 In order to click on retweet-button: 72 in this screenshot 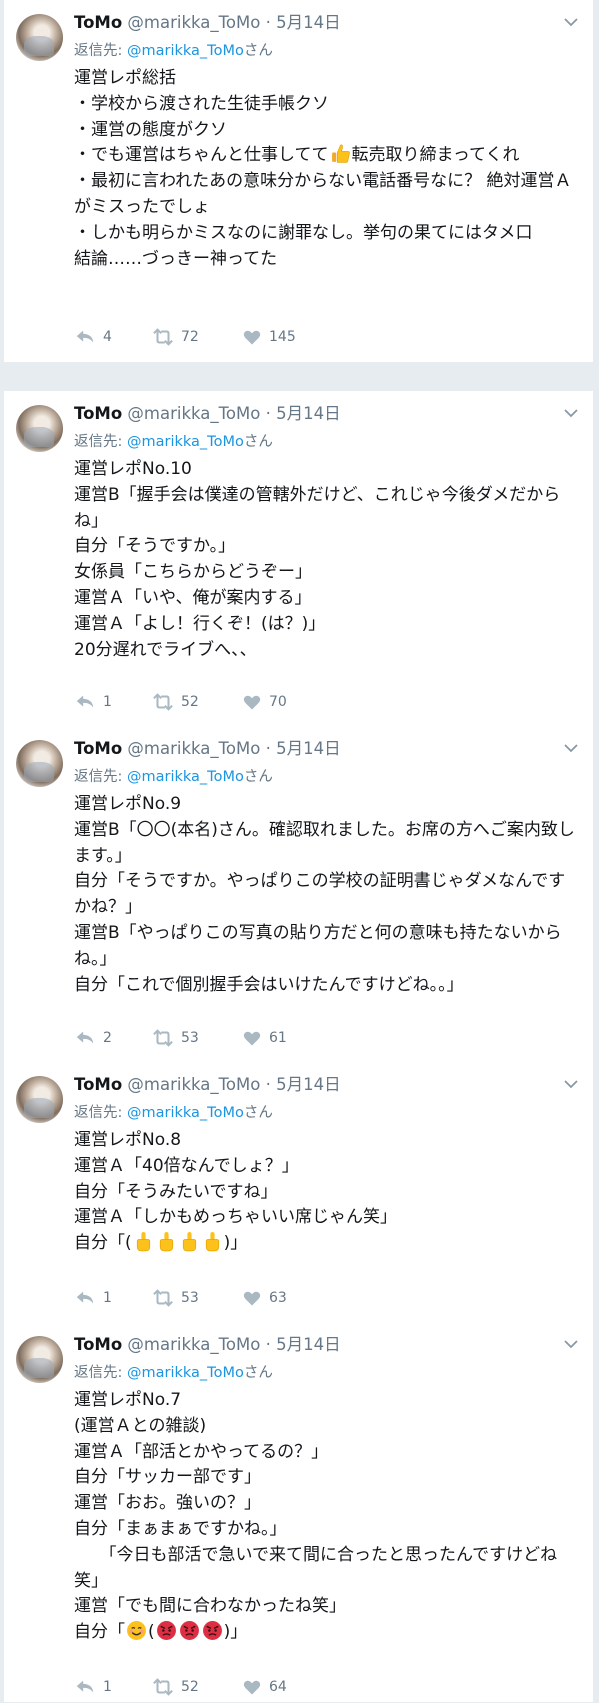, I will do `click(175, 337)`.